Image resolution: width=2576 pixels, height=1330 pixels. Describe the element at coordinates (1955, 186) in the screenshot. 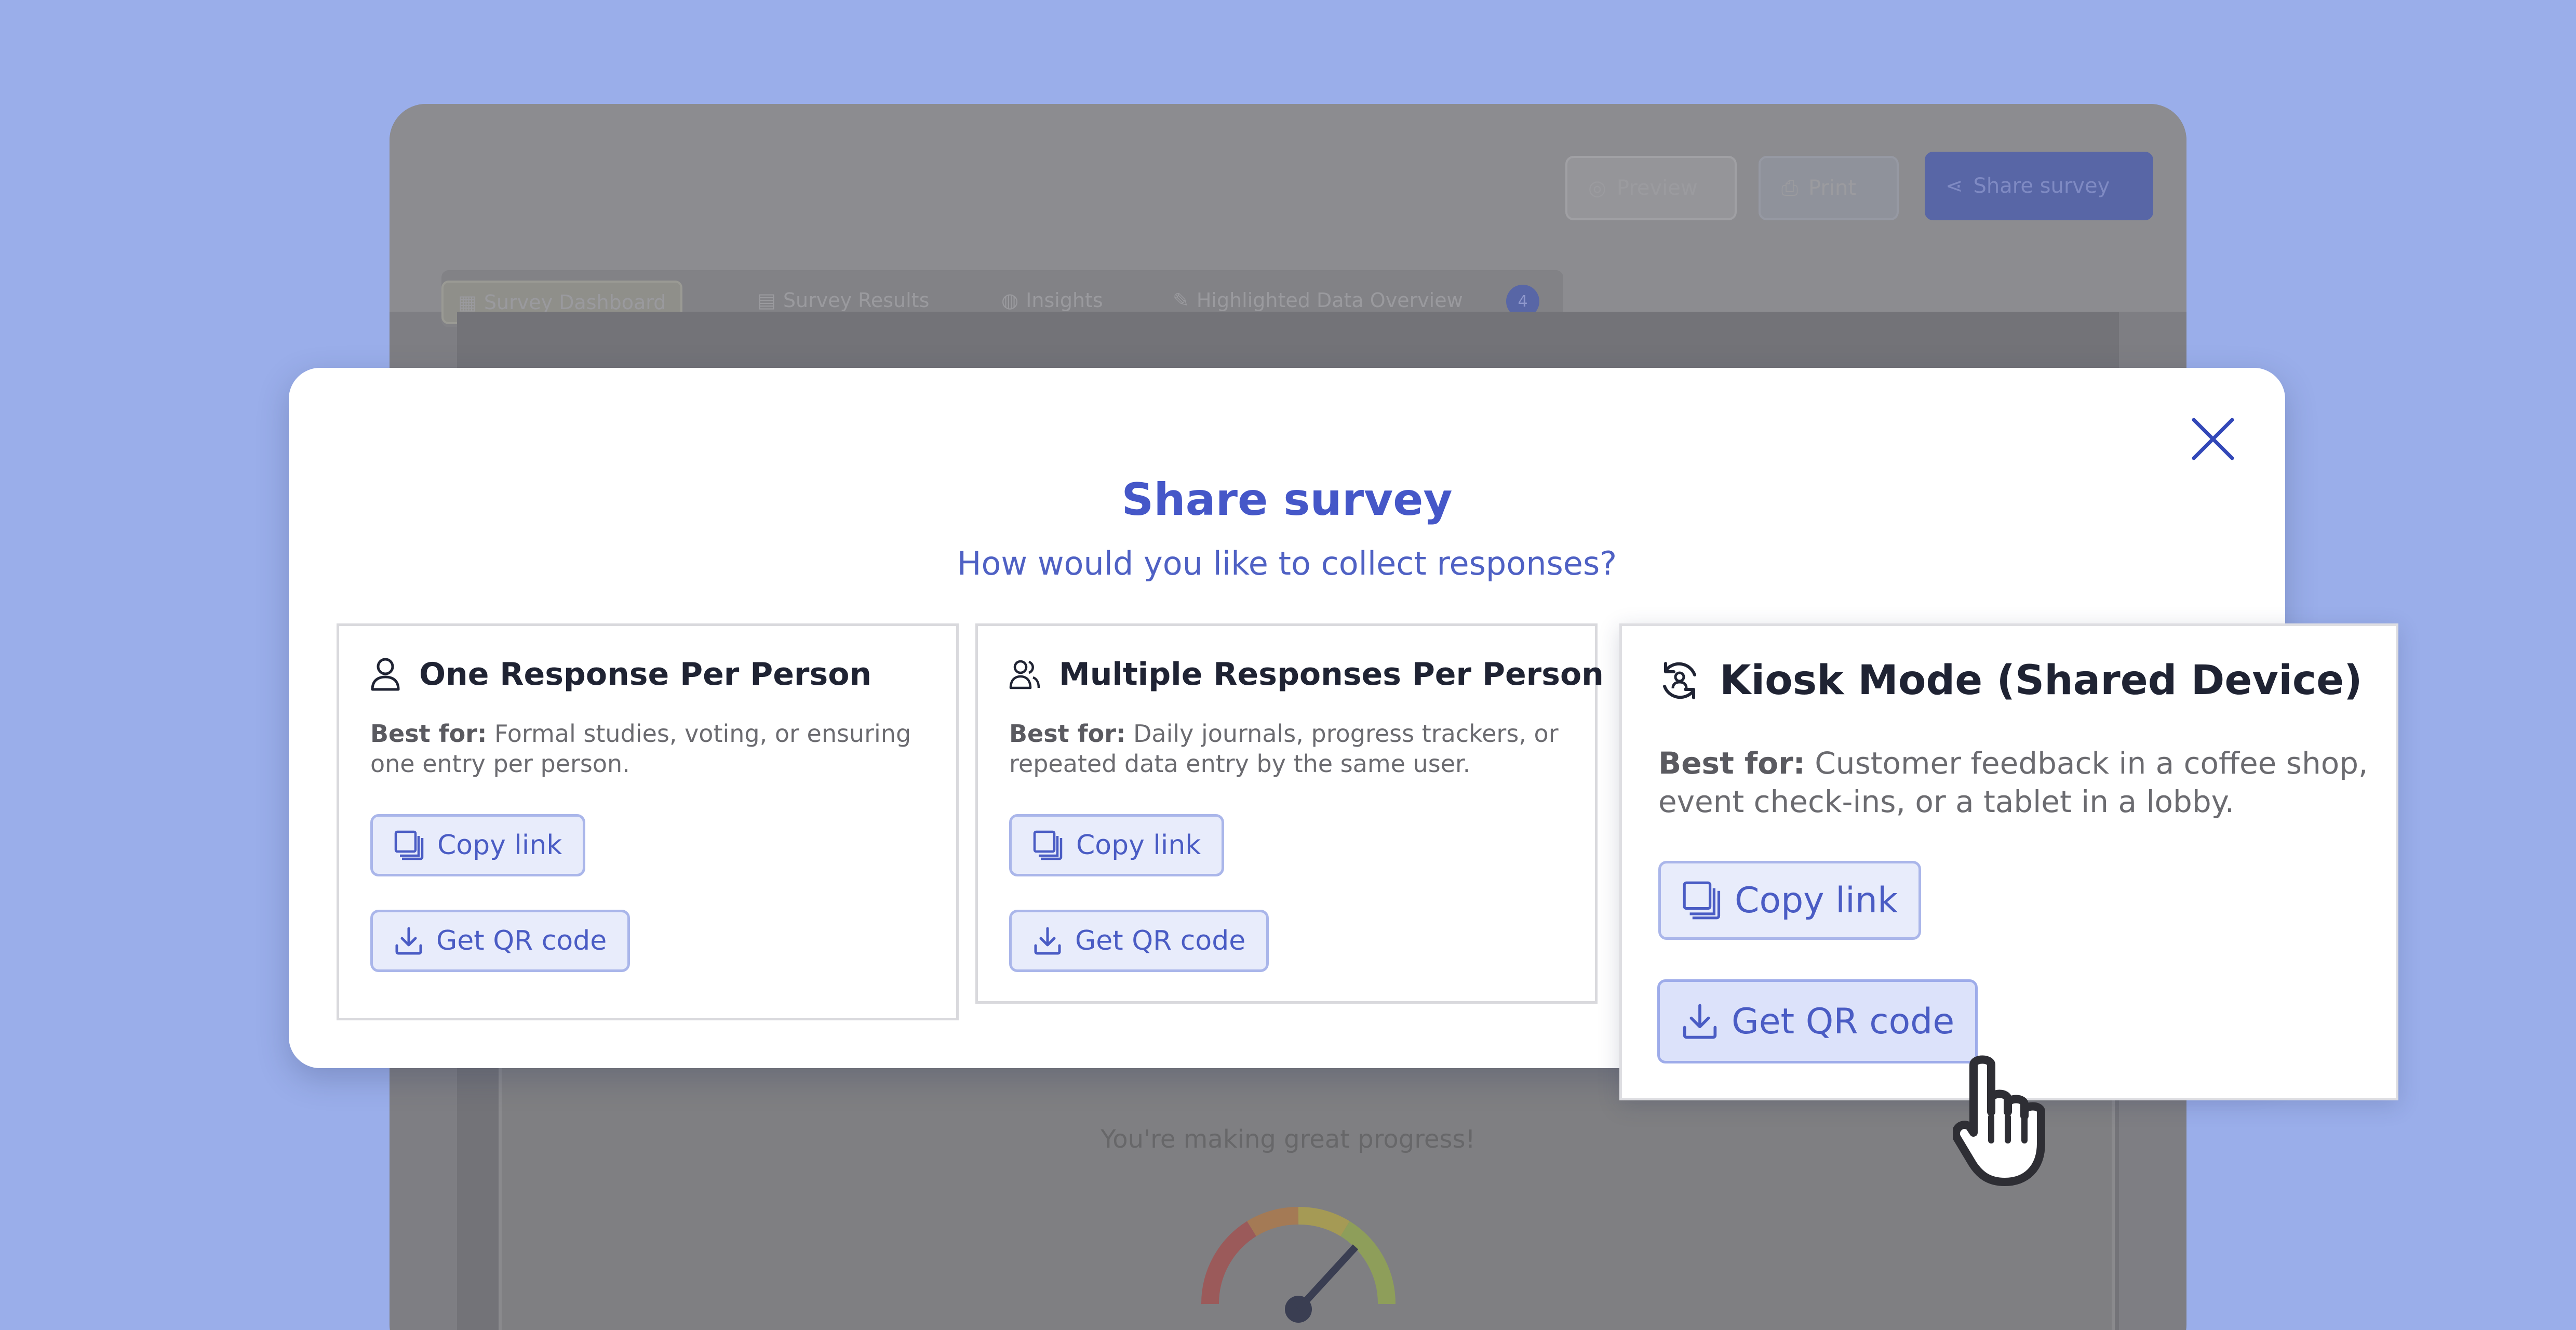

I see `share-icon: ⋖` at that location.